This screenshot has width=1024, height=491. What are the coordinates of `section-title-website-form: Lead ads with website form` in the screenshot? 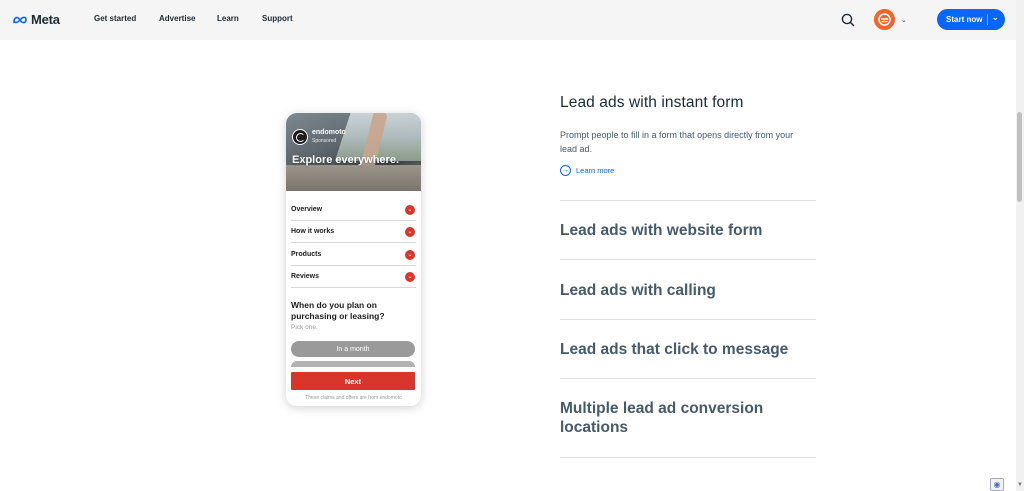 It's located at (685, 230).